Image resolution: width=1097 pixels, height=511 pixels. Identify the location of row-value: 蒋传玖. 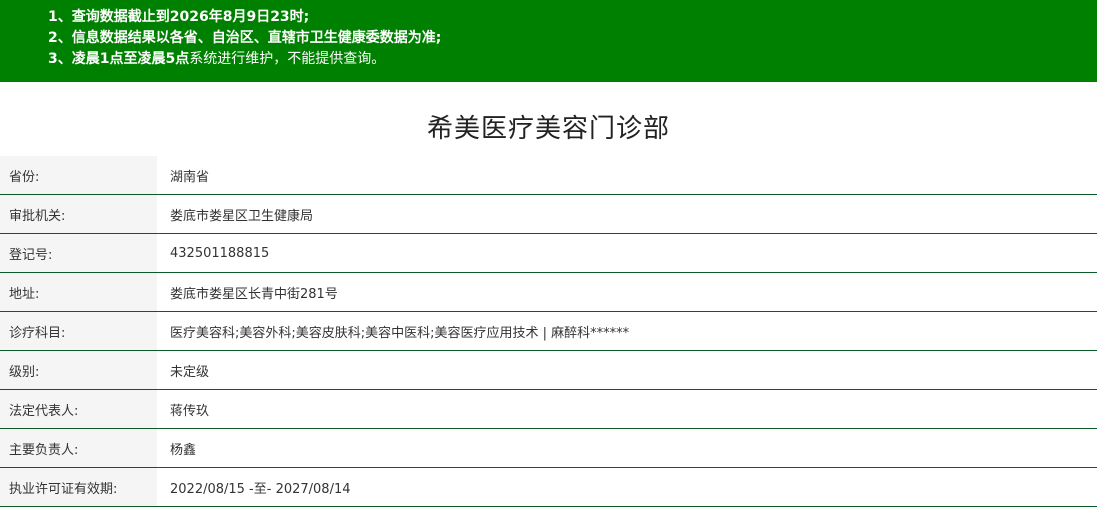
(190, 411).